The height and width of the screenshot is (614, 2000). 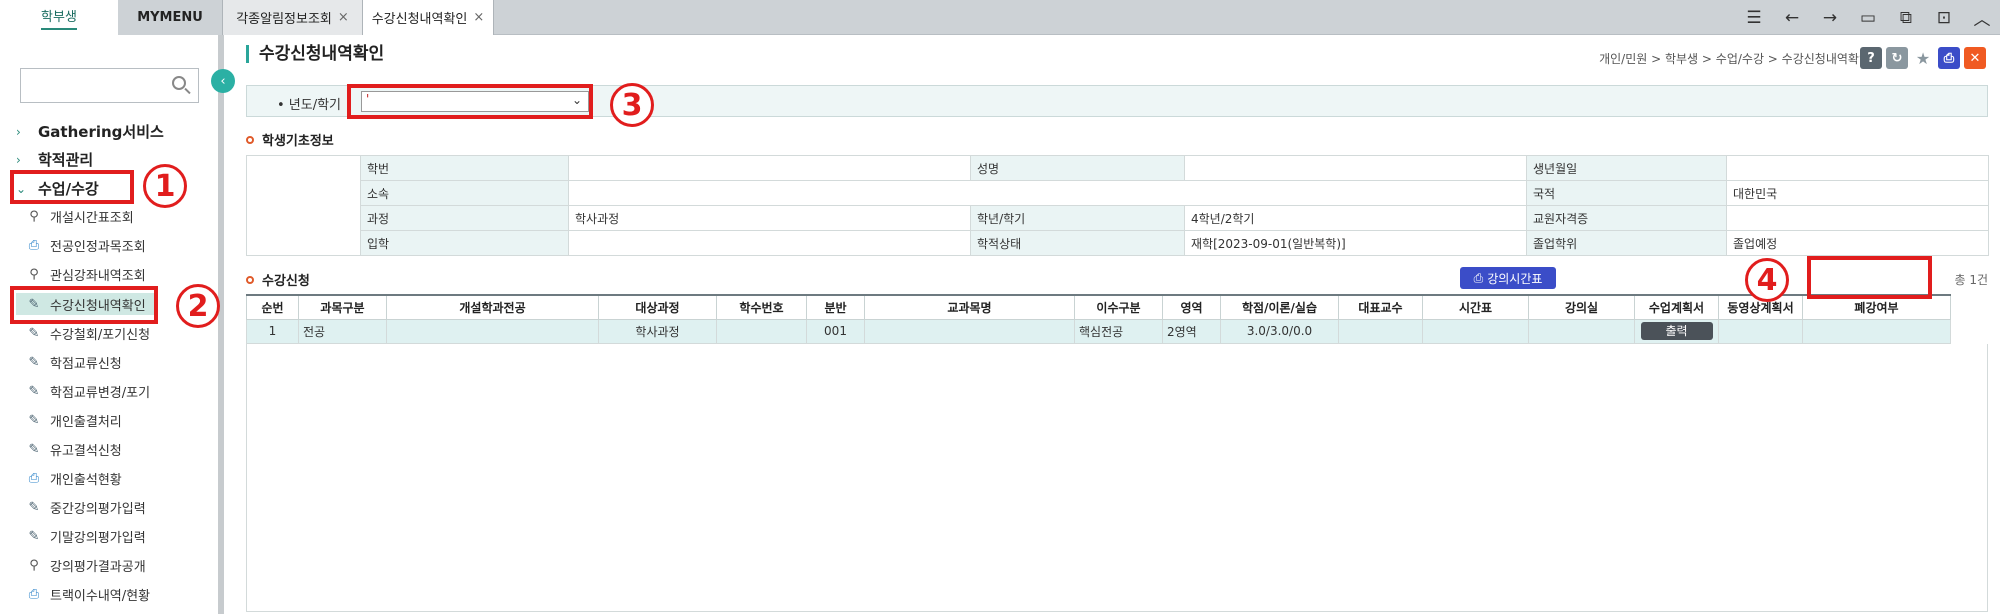 What do you see at coordinates (91, 85) in the screenshot?
I see `search-input` at bounding box center [91, 85].